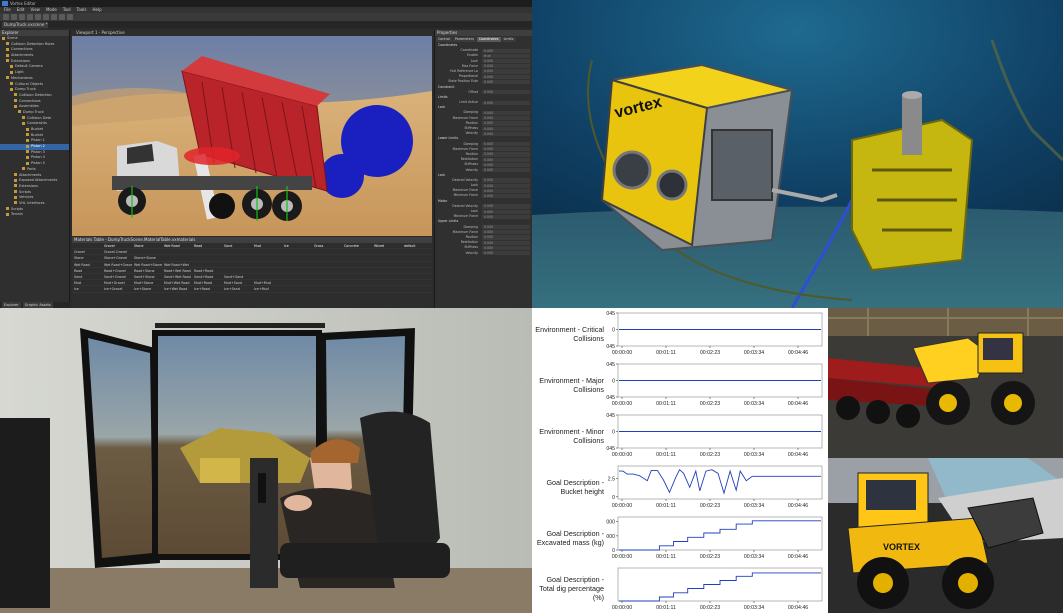 The height and width of the screenshot is (613, 1063). Describe the element at coordinates (22, 17) in the screenshot. I see `save-icon` at that location.